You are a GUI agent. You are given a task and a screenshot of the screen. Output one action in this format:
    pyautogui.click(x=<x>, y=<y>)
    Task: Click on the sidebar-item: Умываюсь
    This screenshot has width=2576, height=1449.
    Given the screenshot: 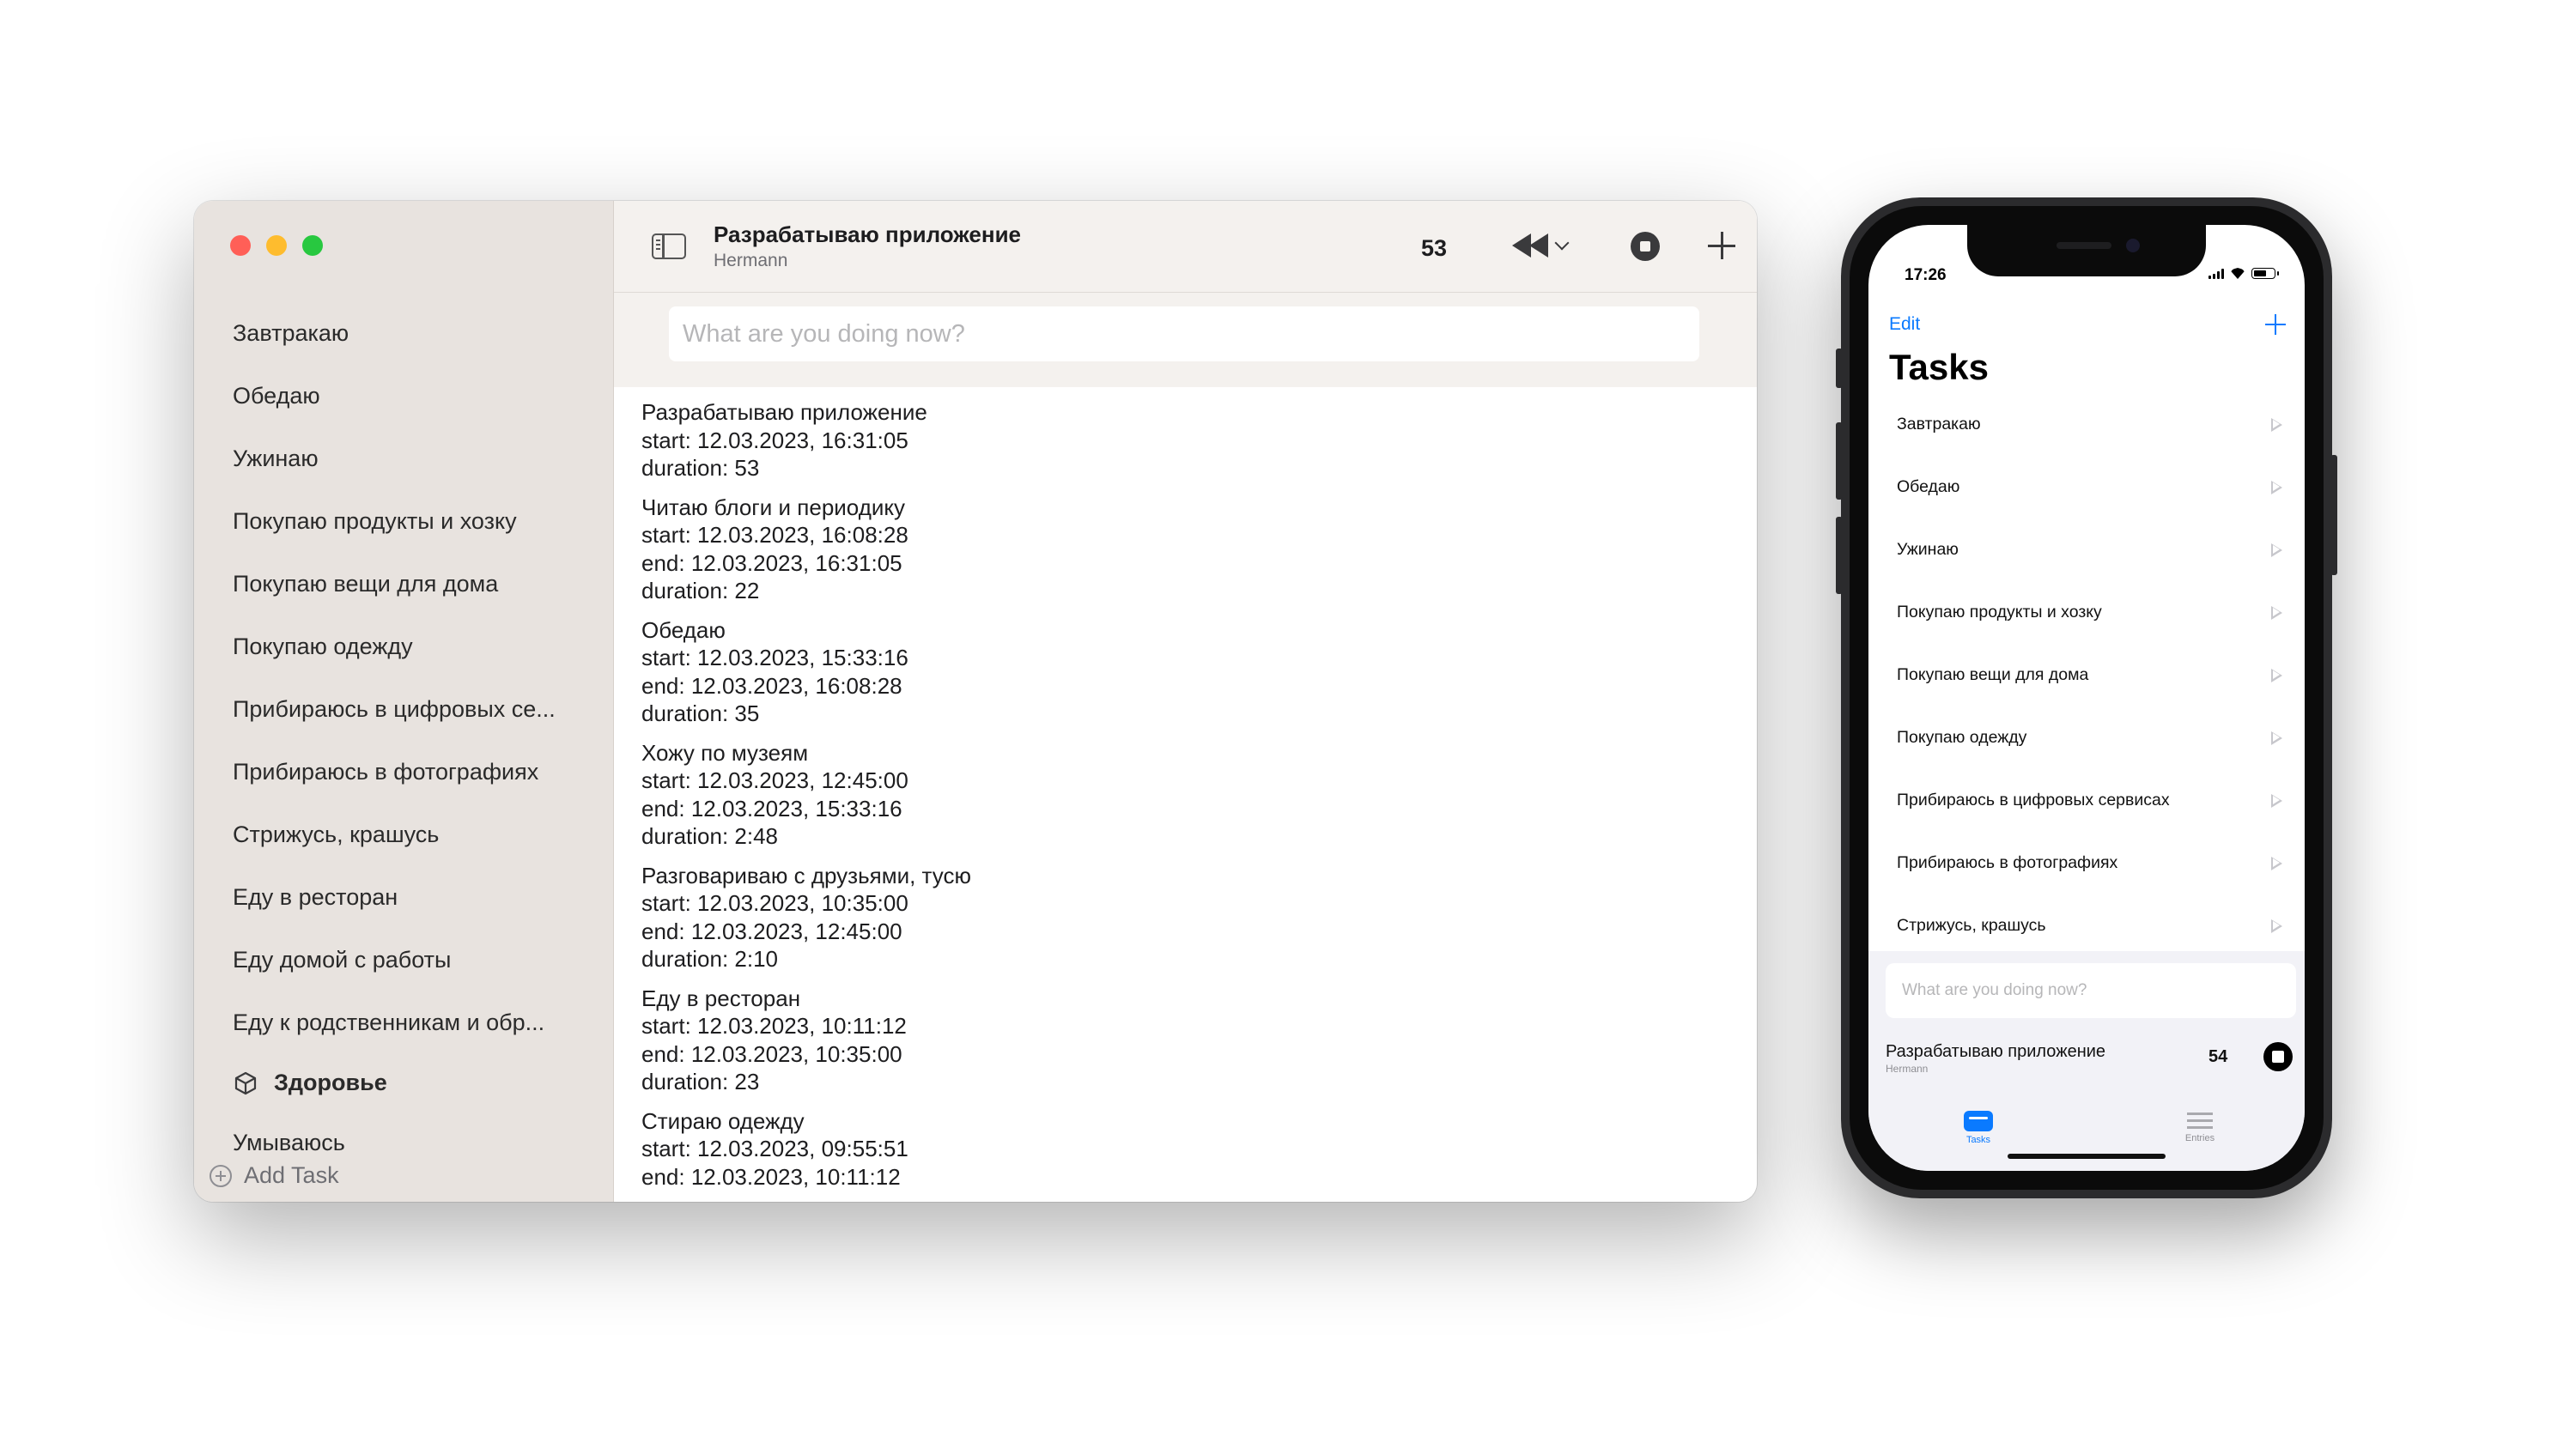 What is the action you would take?
    pyautogui.click(x=289, y=1143)
    